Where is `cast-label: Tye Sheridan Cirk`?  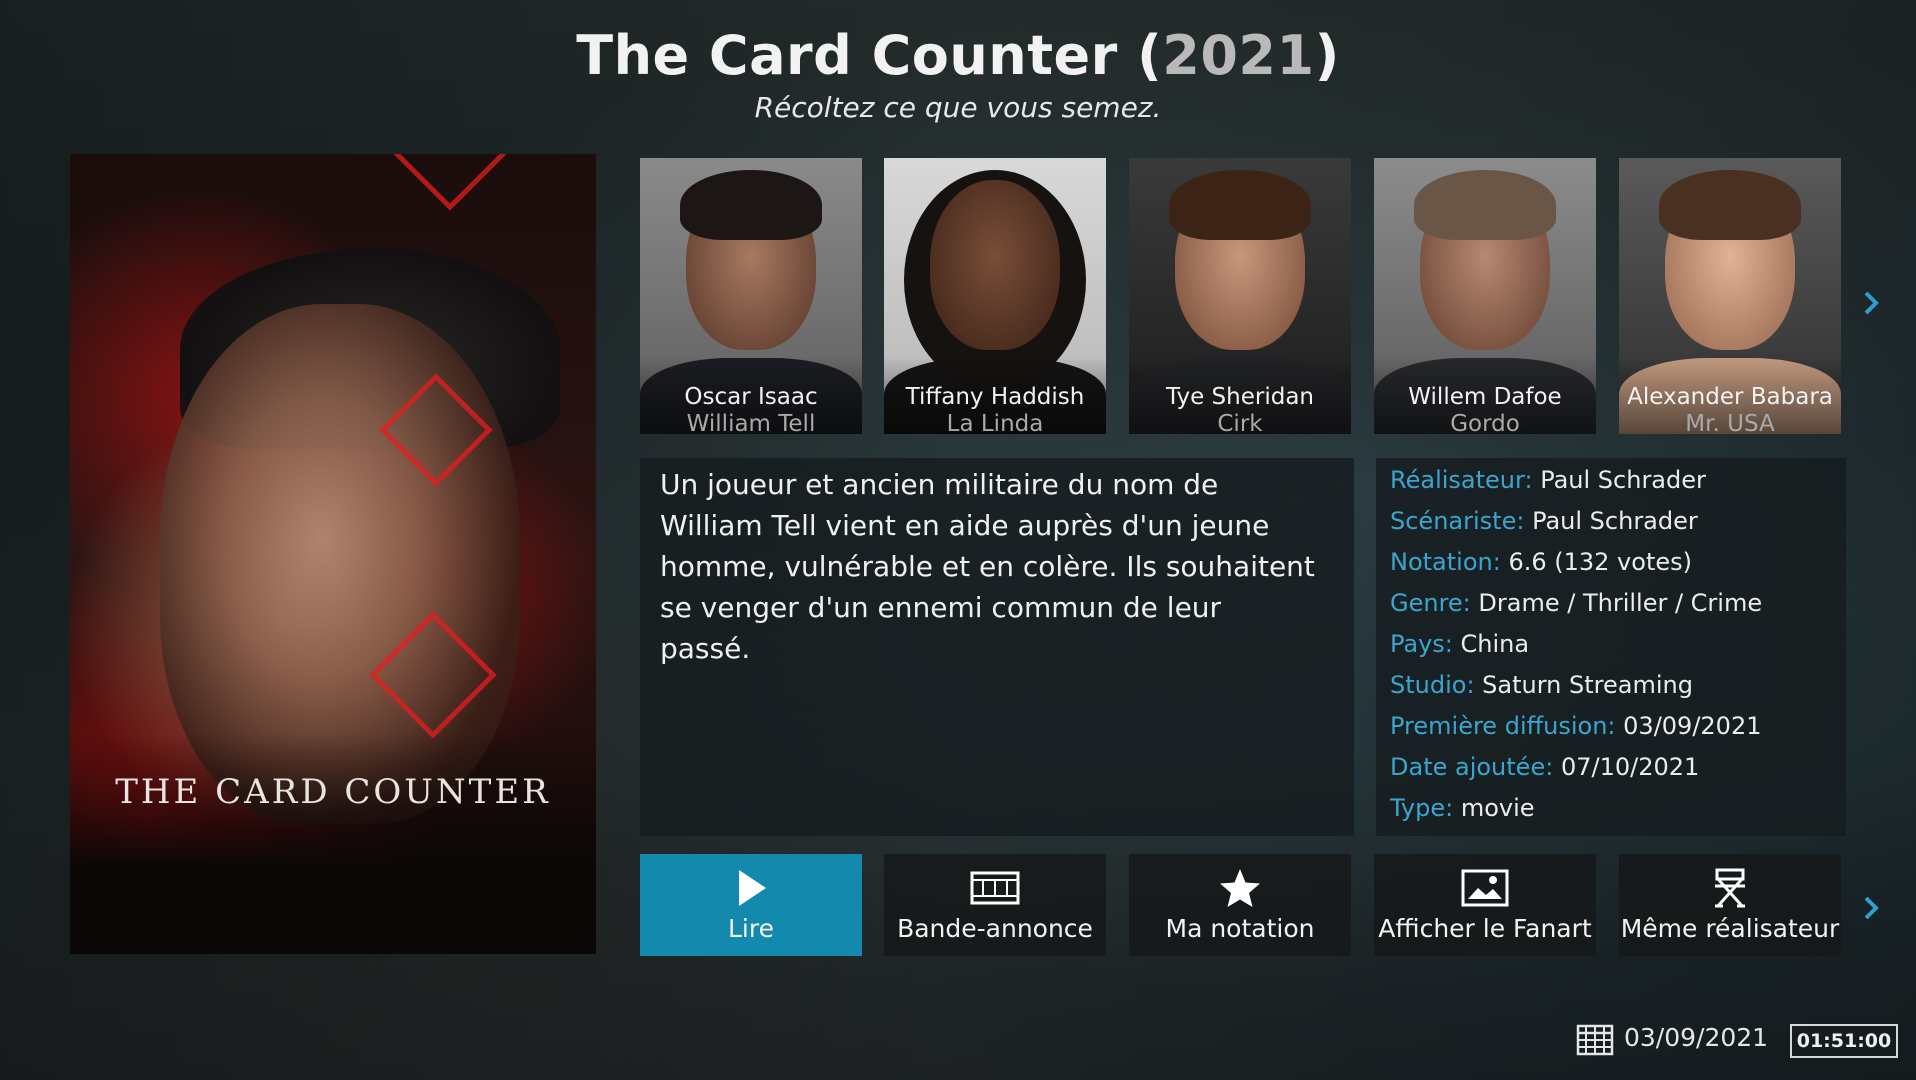
cast-label: Tye Sheridan Cirk is located at coordinates (1240, 395).